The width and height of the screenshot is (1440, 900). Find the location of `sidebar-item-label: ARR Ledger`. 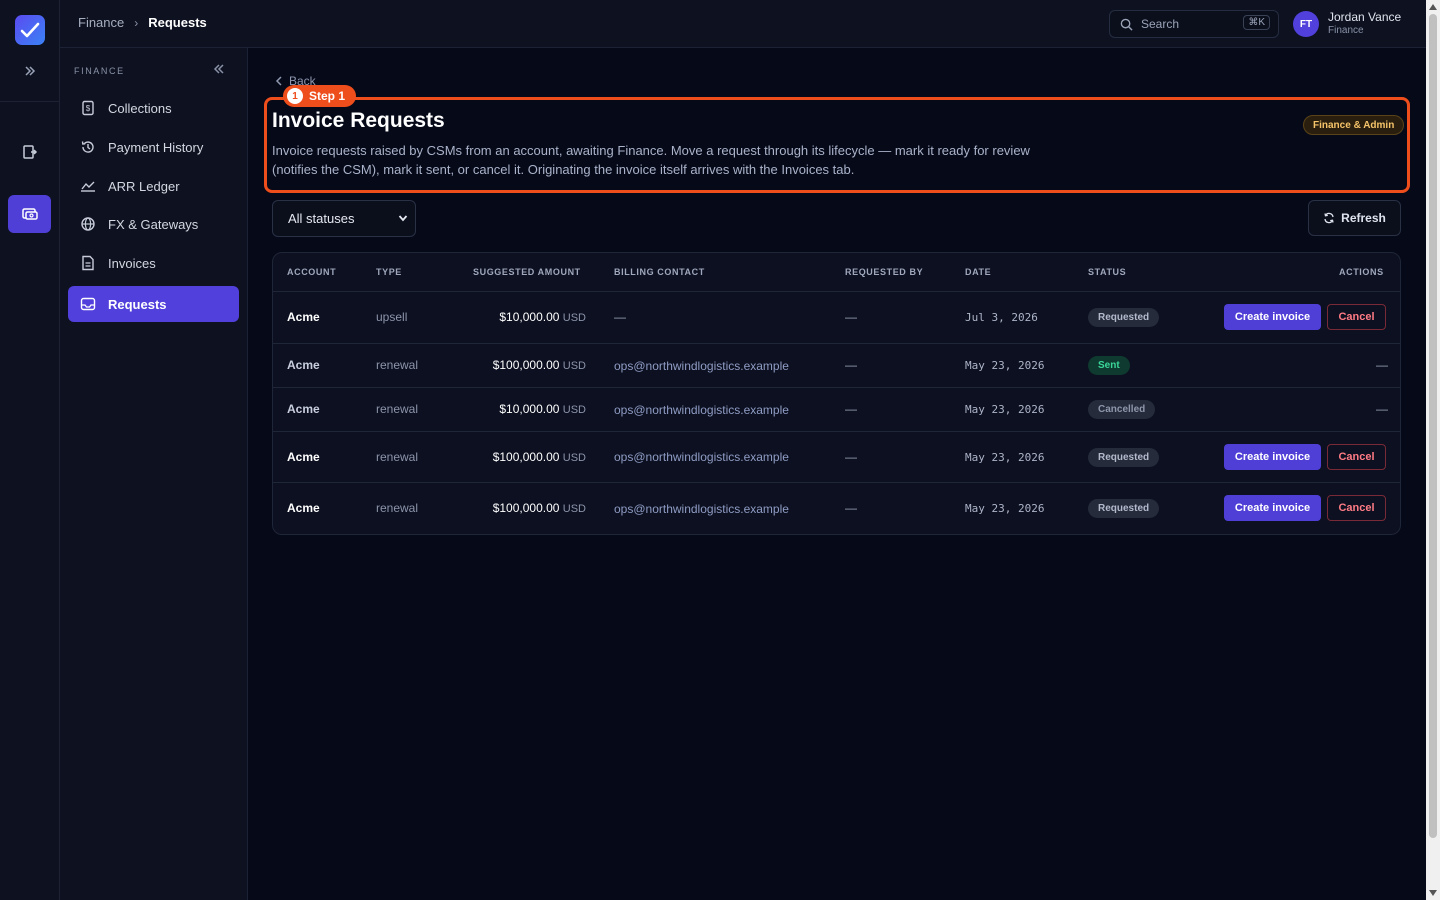

sidebar-item-label: ARR Ledger is located at coordinates (144, 186).